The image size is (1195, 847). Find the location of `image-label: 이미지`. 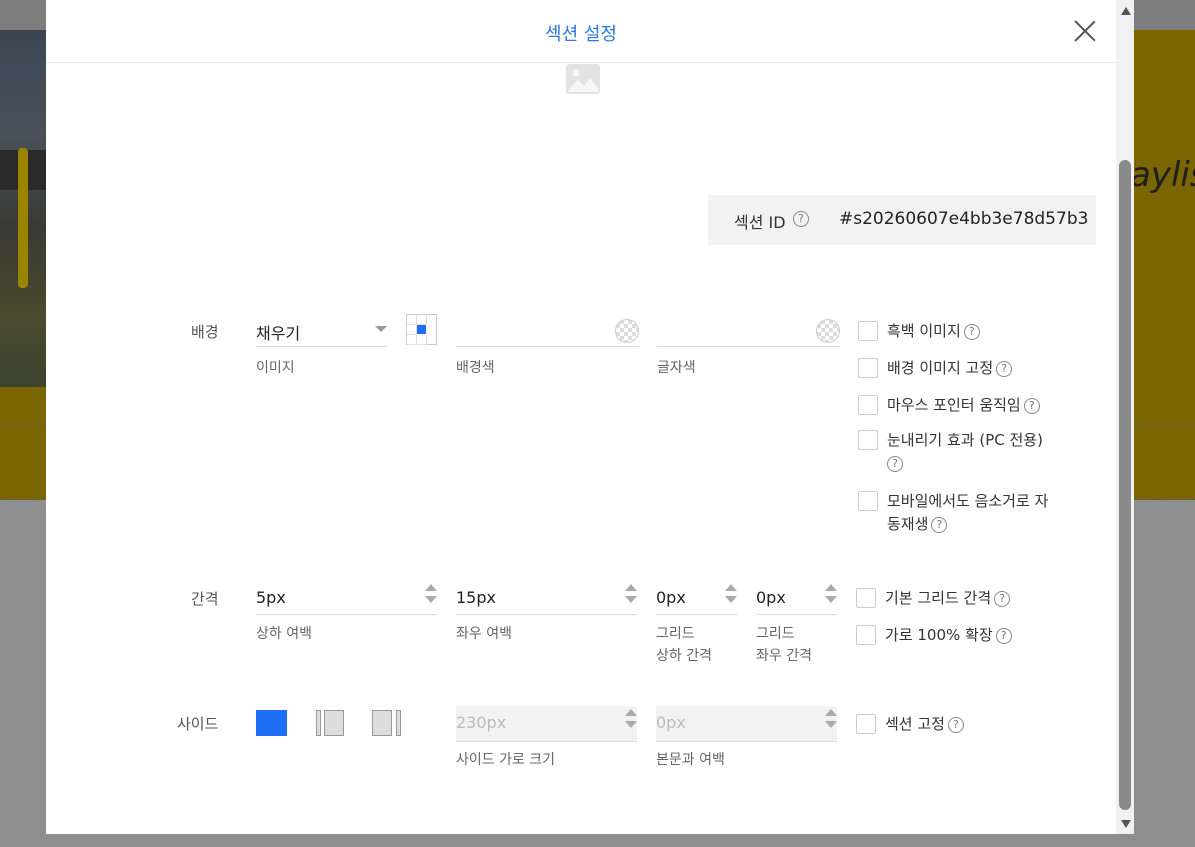

image-label: 이미지 is located at coordinates (275, 368).